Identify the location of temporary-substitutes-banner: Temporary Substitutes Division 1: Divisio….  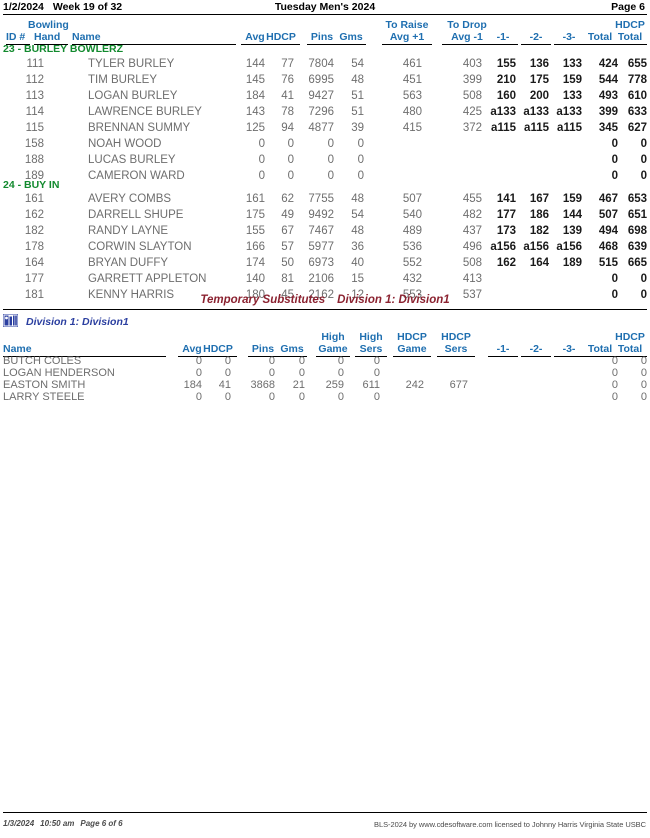
(325, 300).